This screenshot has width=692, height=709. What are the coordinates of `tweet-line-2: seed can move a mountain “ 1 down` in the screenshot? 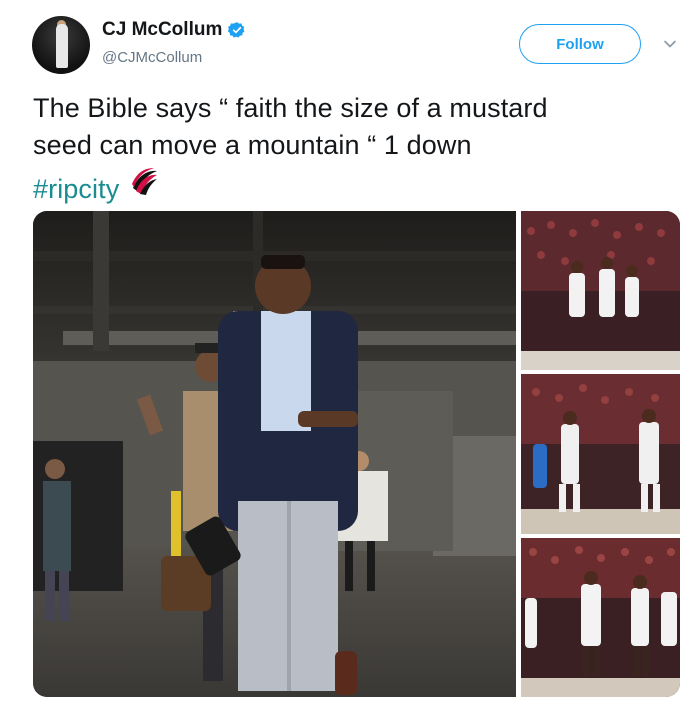 It's located at (252, 145).